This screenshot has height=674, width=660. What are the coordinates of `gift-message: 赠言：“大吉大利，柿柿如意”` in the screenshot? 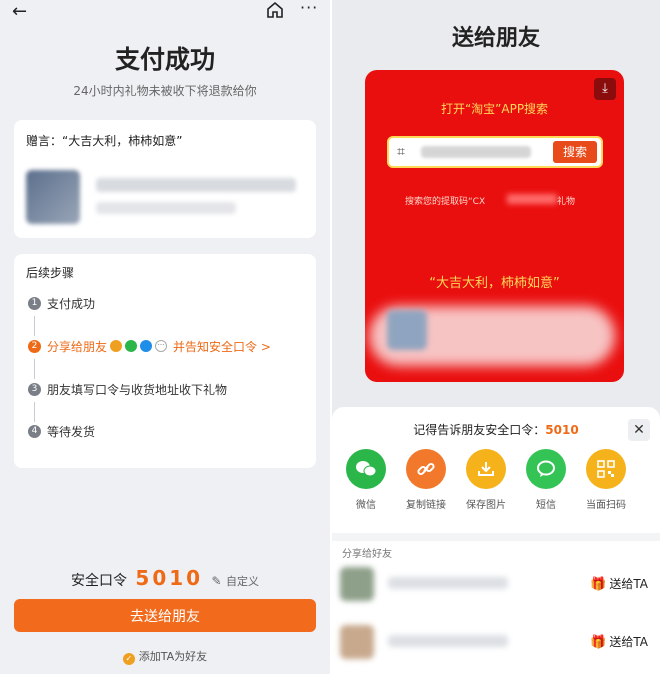 It's located at (104, 141).